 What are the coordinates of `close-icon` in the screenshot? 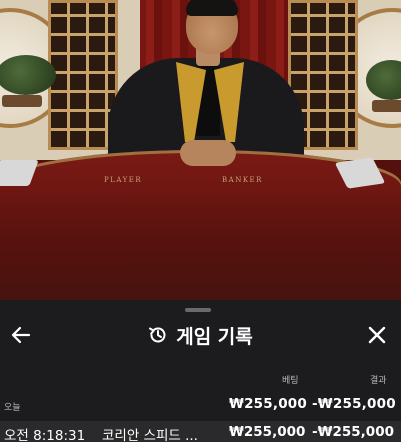 It's located at (377, 335).